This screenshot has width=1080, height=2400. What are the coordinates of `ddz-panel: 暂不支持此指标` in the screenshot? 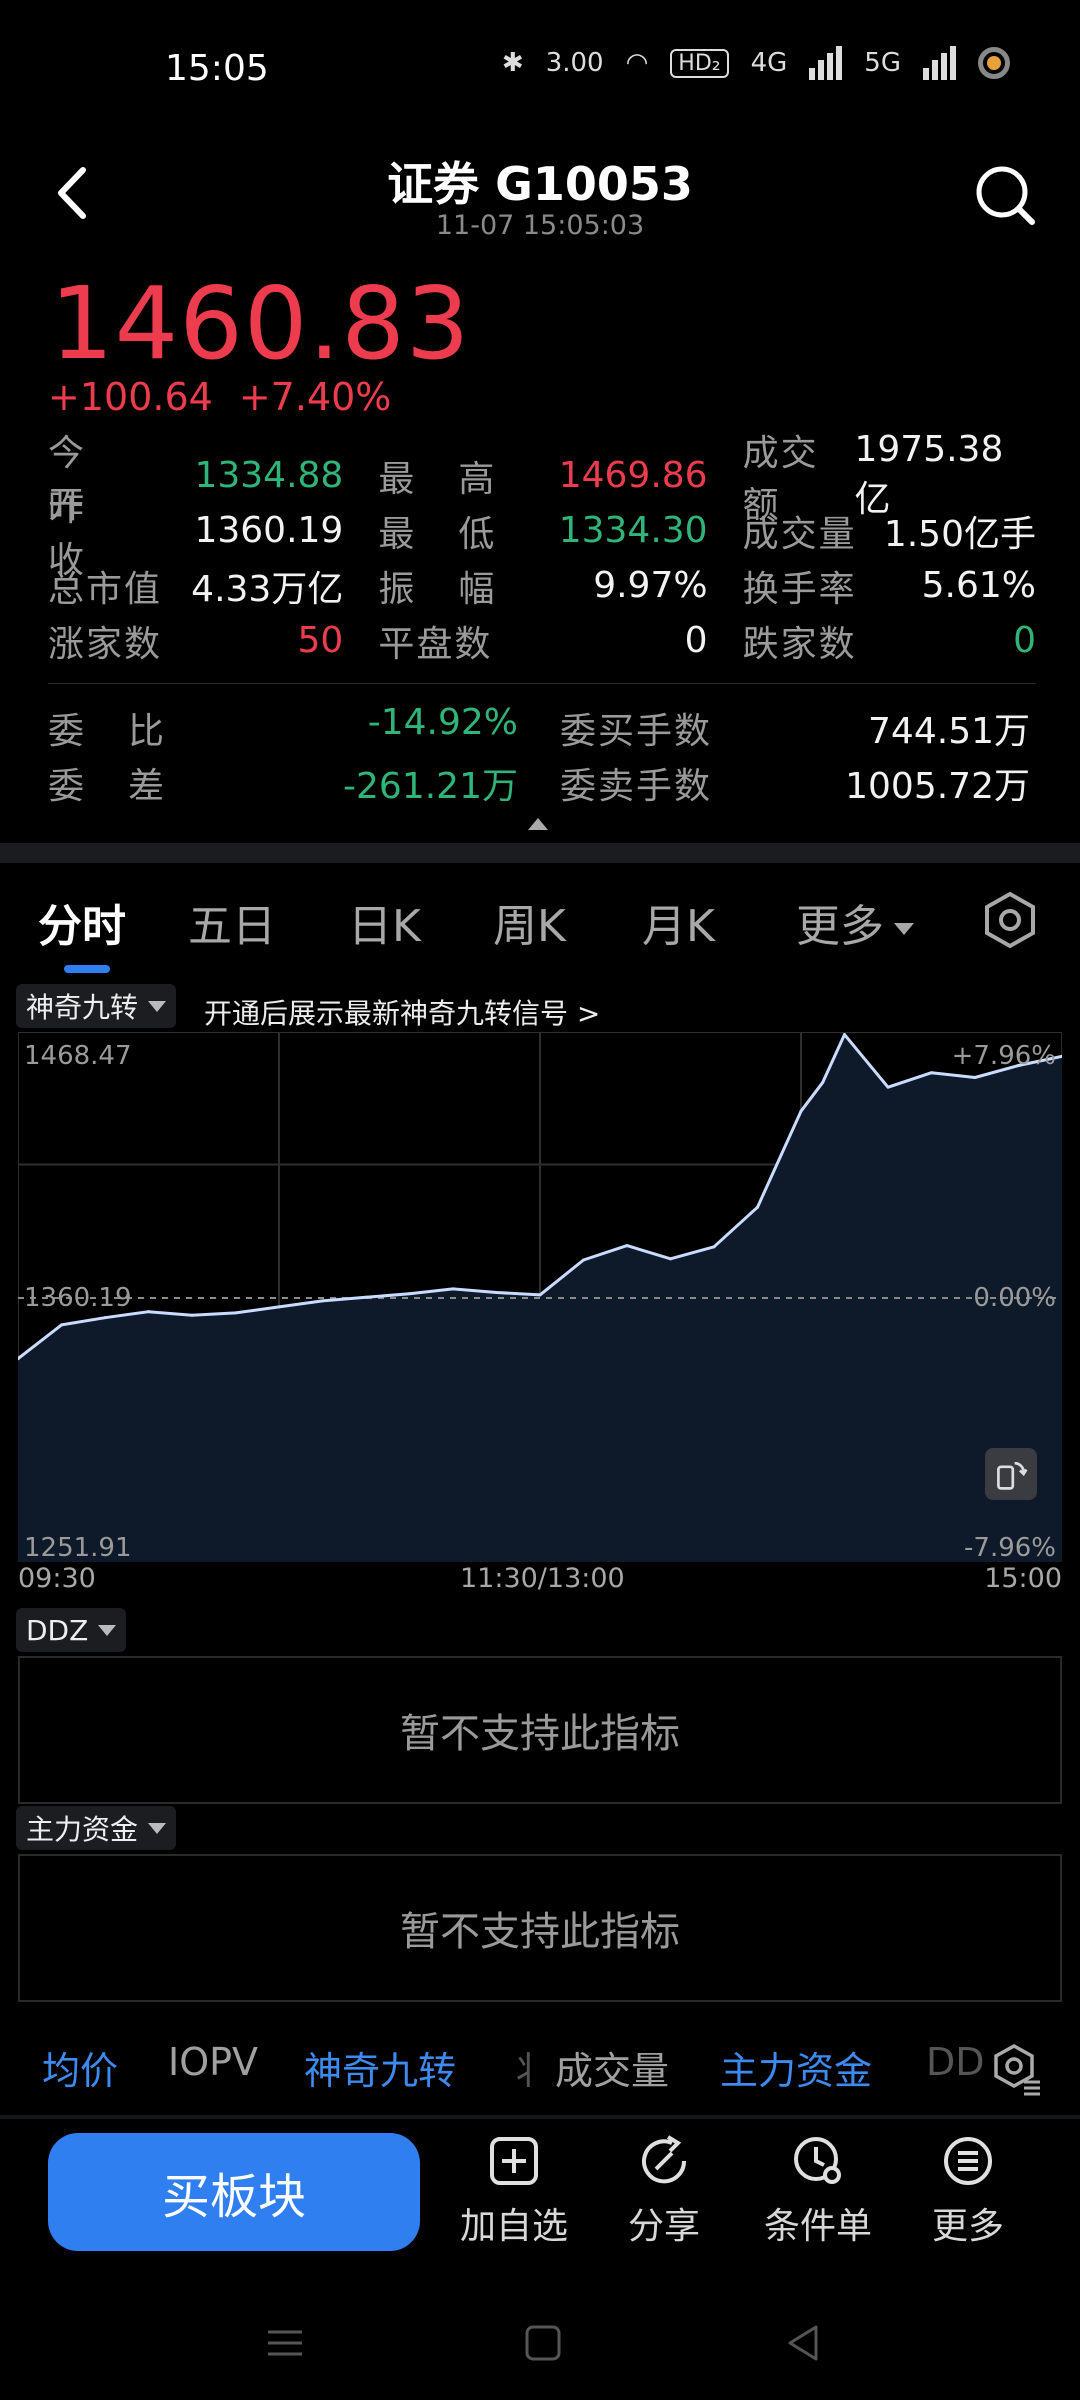 It's located at (540, 1730).